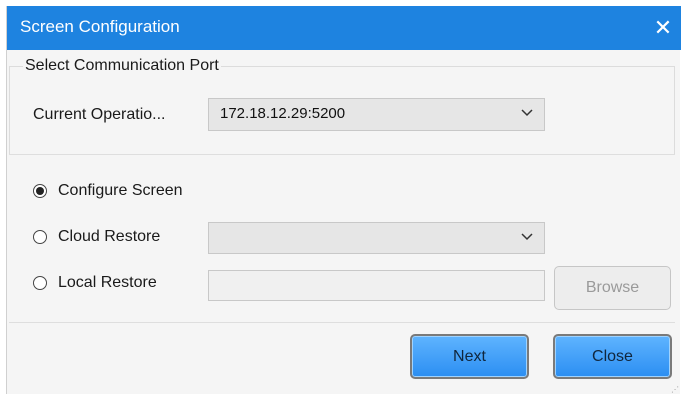 The image size is (681, 394). Describe the element at coordinates (376, 285) in the screenshot. I see `local-restore-path-field` at that location.